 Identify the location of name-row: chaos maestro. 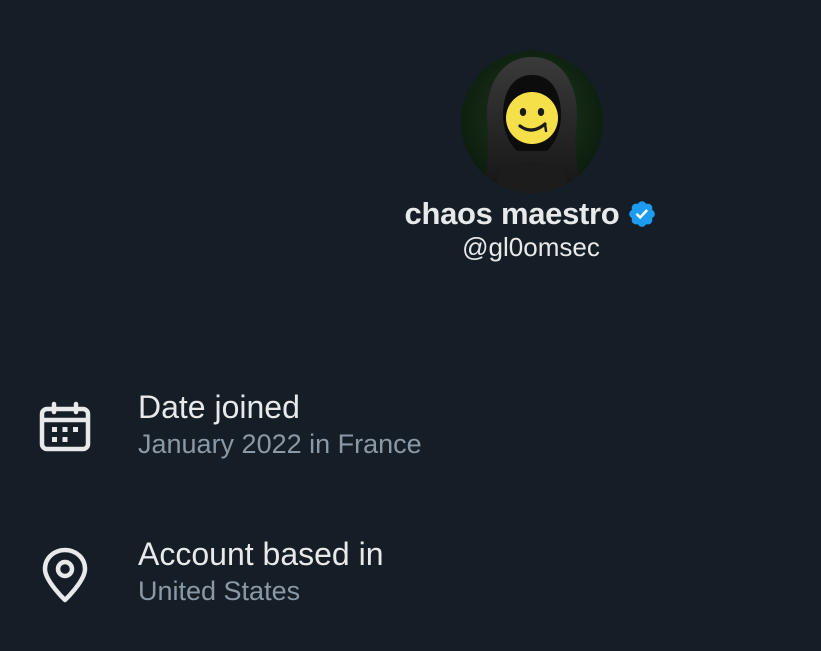
(410, 214).